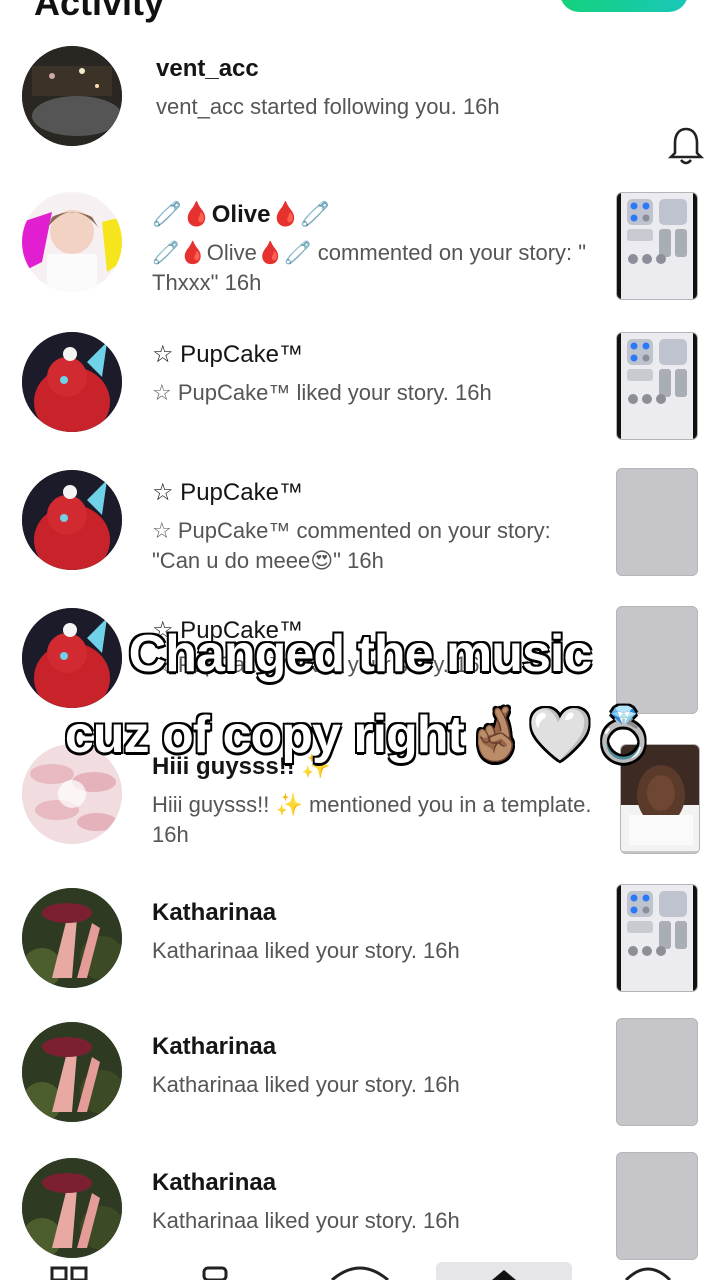 Image resolution: width=720 pixels, height=1285 pixels. Describe the element at coordinates (360, 735) in the screenshot. I see `caption-line-2: cuz of copy right🤞🏽🤍💍` at that location.